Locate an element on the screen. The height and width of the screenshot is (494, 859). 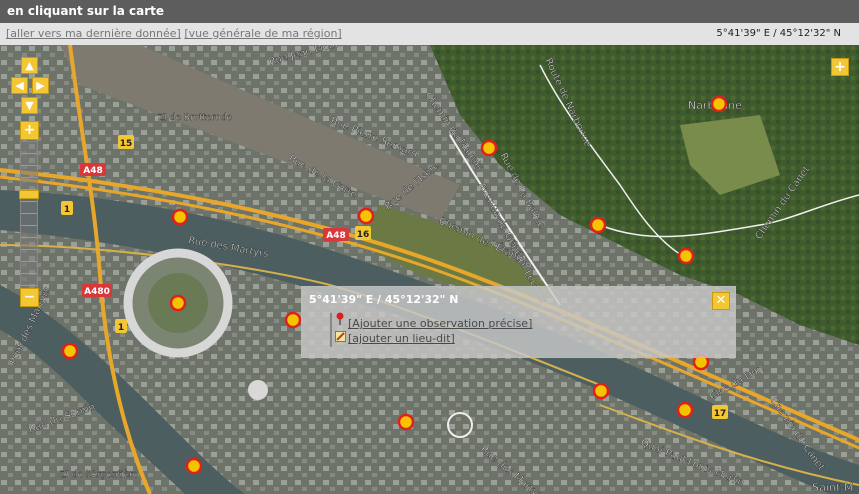
road-shield: A480 is located at coordinates (97, 292).